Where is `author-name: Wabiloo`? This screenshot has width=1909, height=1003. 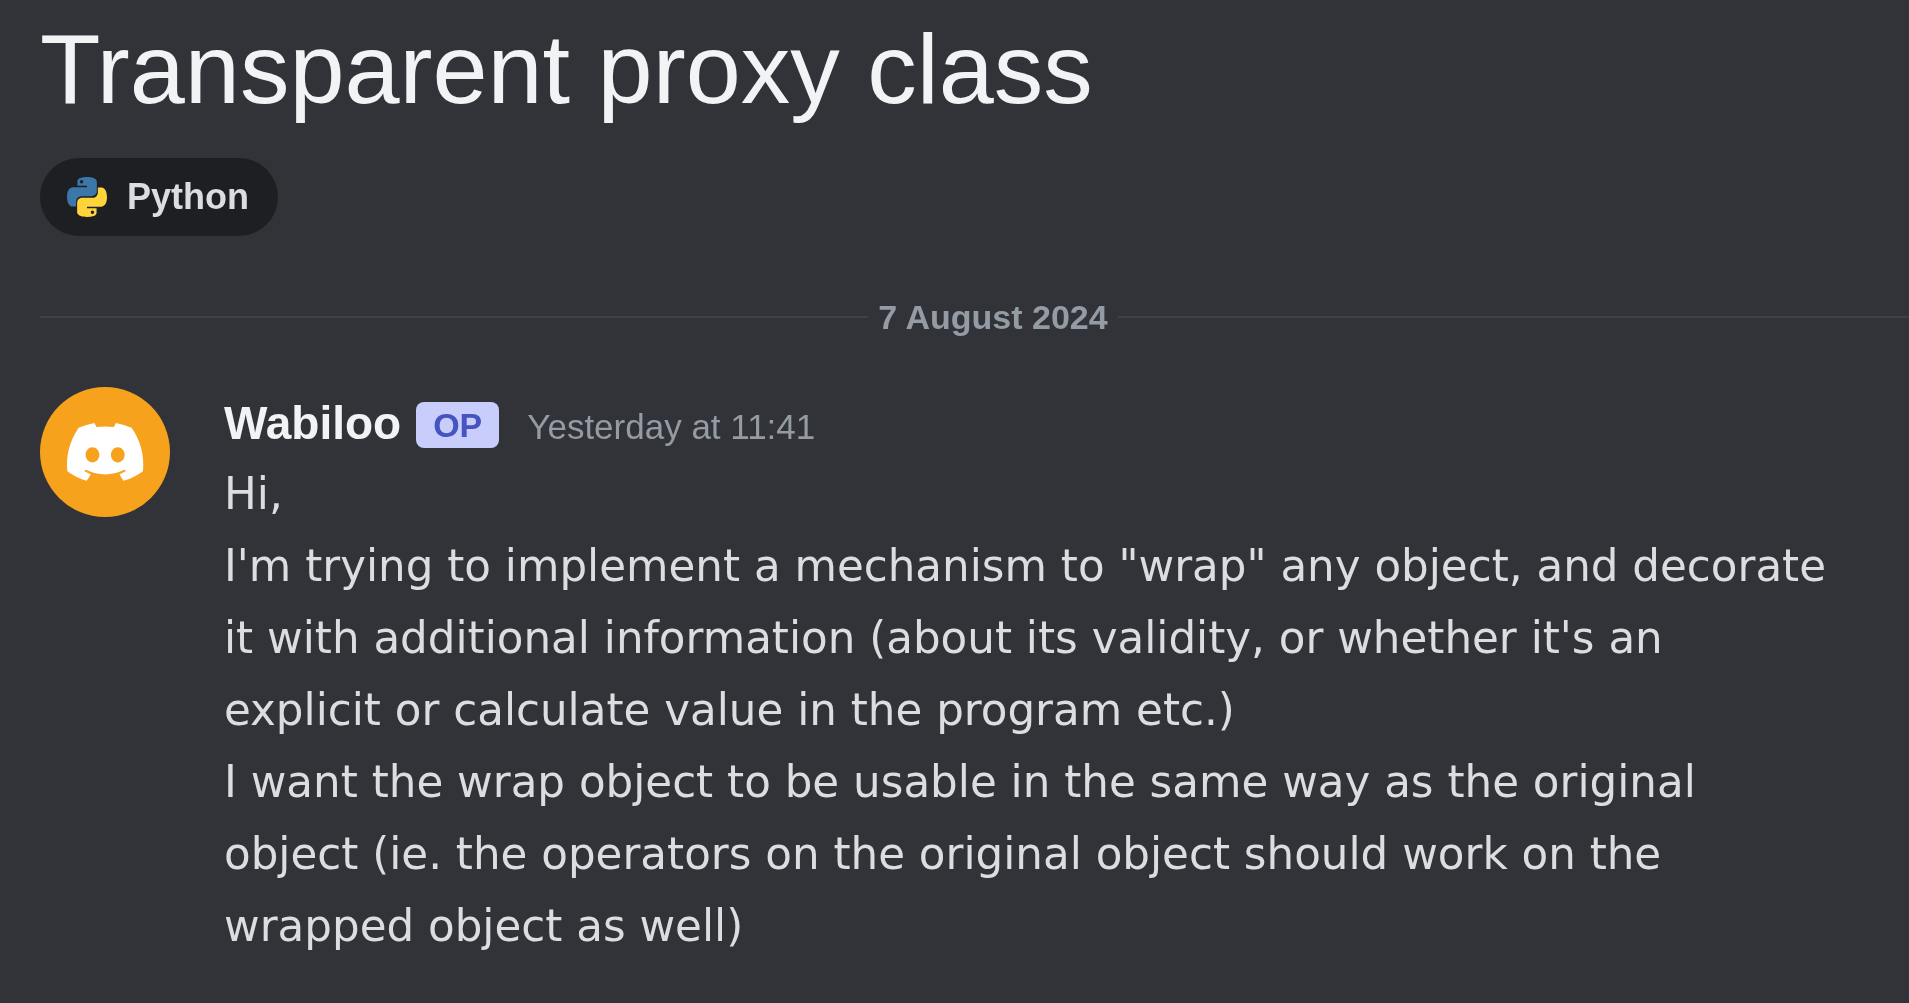
author-name: Wabiloo is located at coordinates (313, 423).